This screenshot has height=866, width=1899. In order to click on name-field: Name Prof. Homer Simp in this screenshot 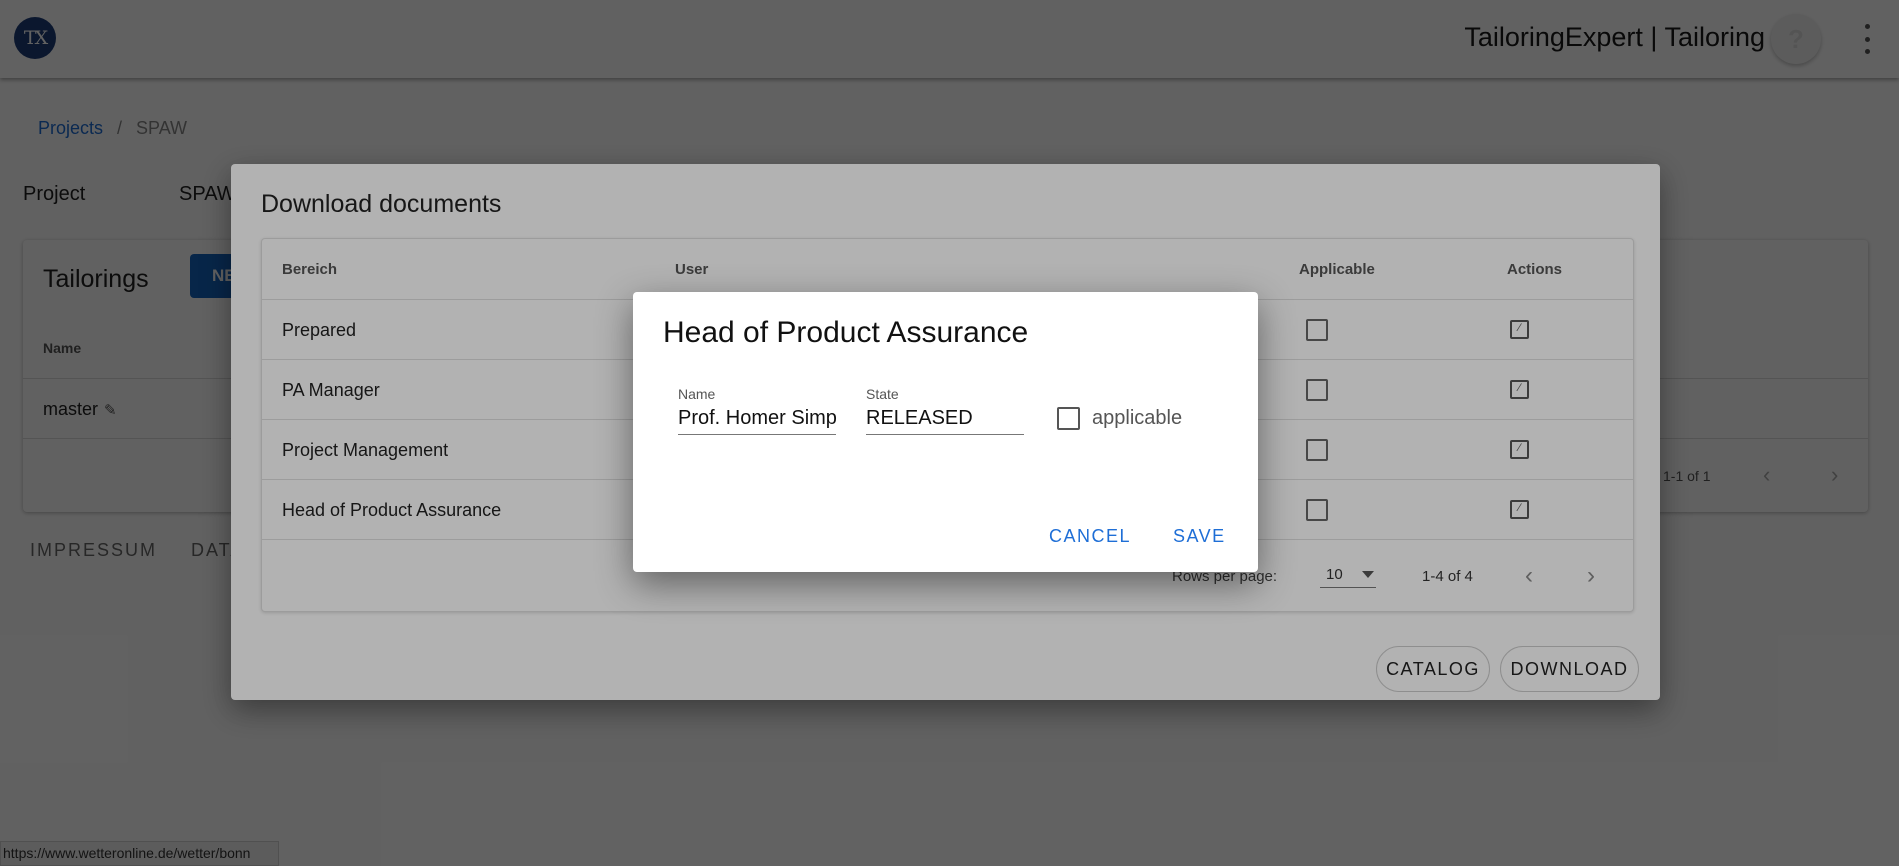, I will do `click(757, 410)`.